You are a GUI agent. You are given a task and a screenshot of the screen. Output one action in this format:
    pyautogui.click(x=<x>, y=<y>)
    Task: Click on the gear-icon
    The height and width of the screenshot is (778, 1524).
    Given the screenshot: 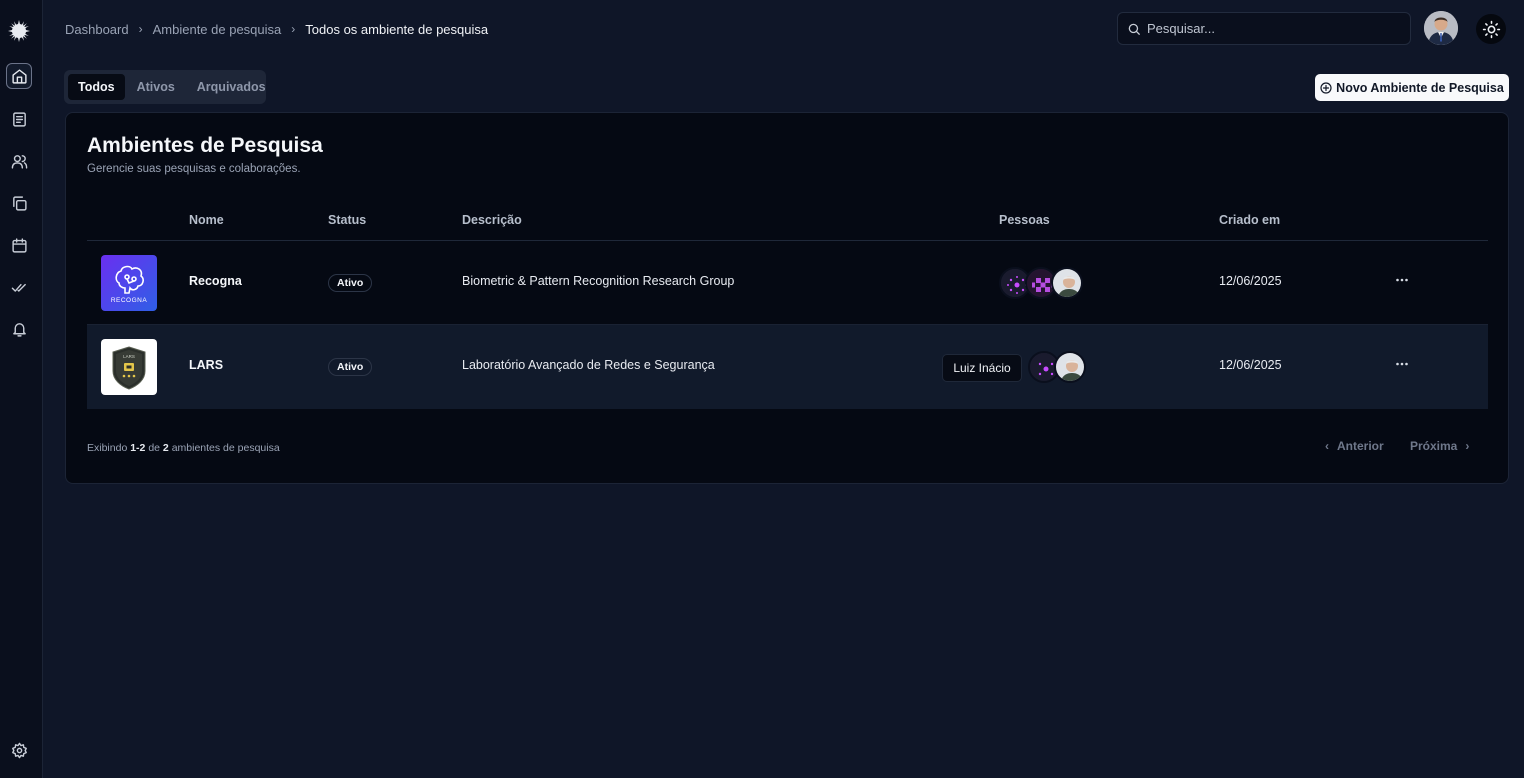 What is the action you would take?
    pyautogui.click(x=19, y=750)
    